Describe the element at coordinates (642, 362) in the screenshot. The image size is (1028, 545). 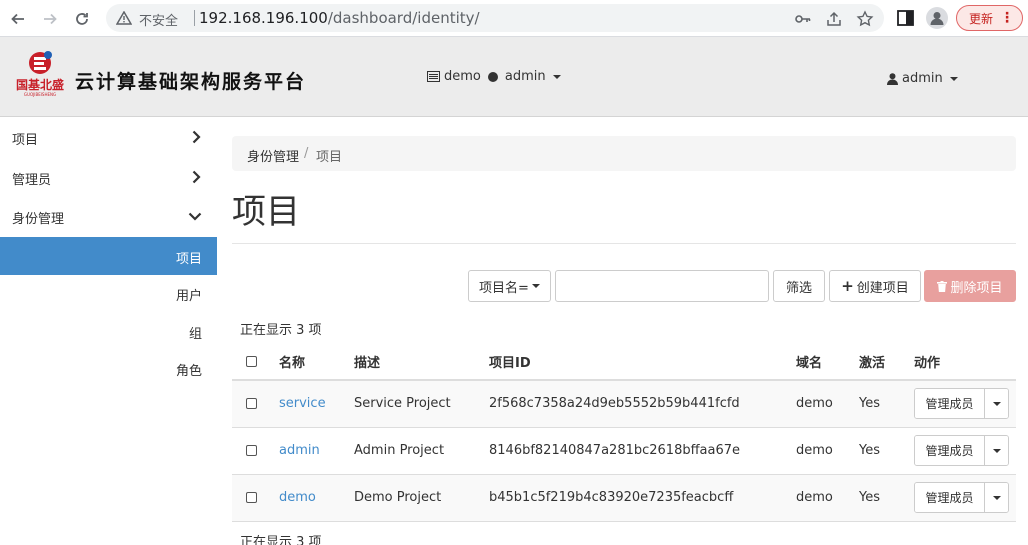
I see `col-project-id: 项目ID` at that location.